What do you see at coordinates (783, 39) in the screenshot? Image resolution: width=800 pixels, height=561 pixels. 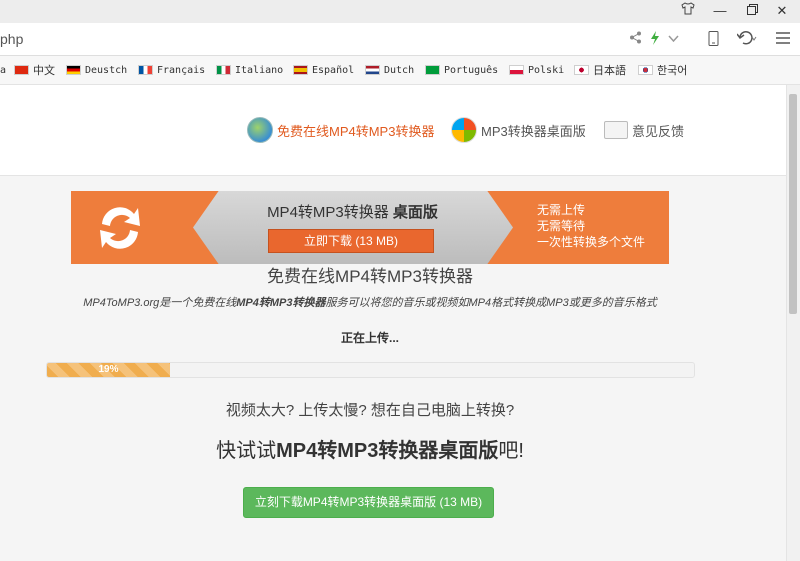 I see `menu-icon` at bounding box center [783, 39].